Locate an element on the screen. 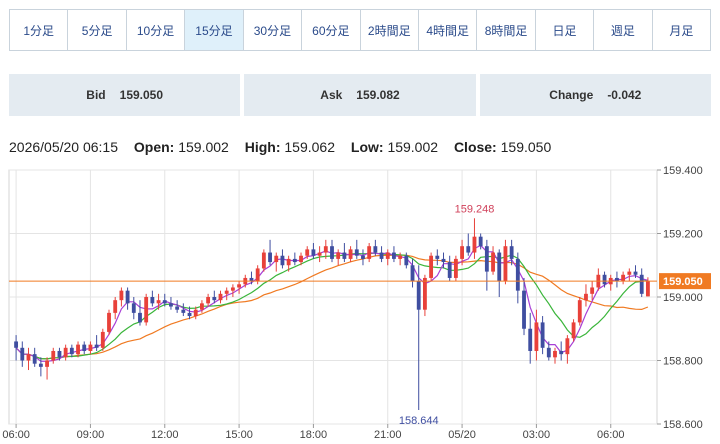 The width and height of the screenshot is (720, 444). y-tick-label: 159.200 is located at coordinates (683, 235).